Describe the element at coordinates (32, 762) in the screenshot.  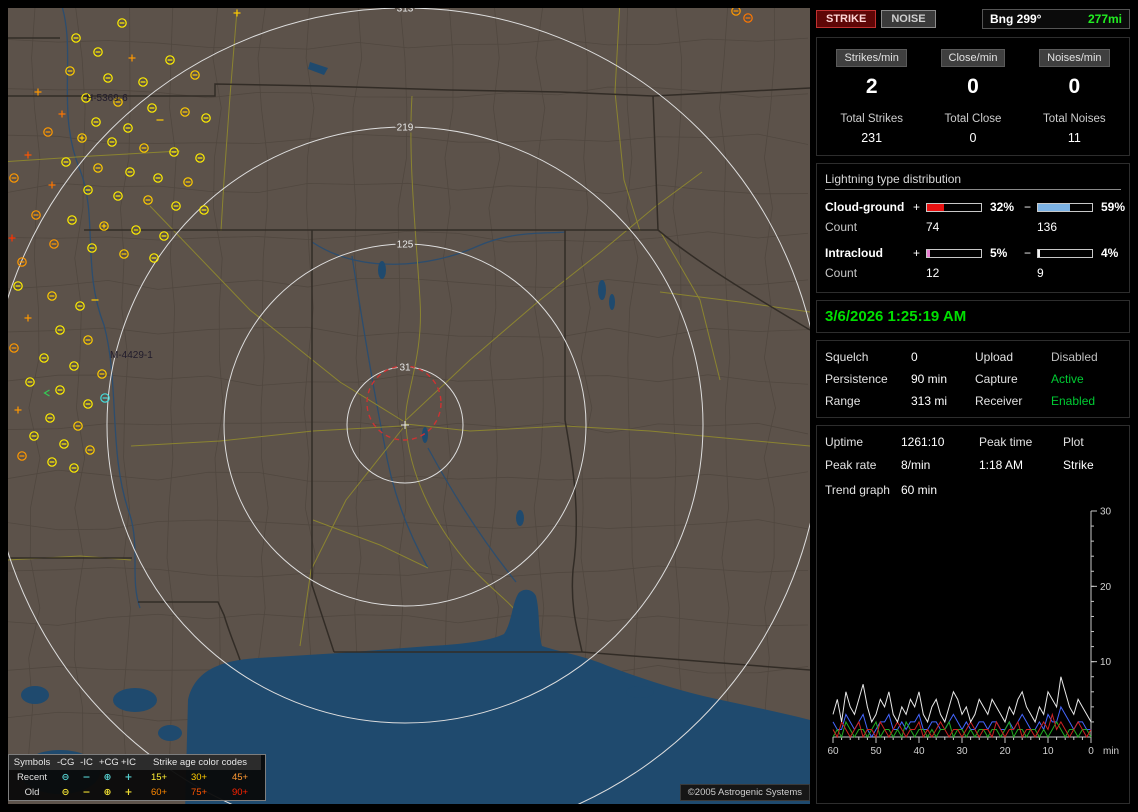
I see `legend-symbols-header: Symbols` at that location.